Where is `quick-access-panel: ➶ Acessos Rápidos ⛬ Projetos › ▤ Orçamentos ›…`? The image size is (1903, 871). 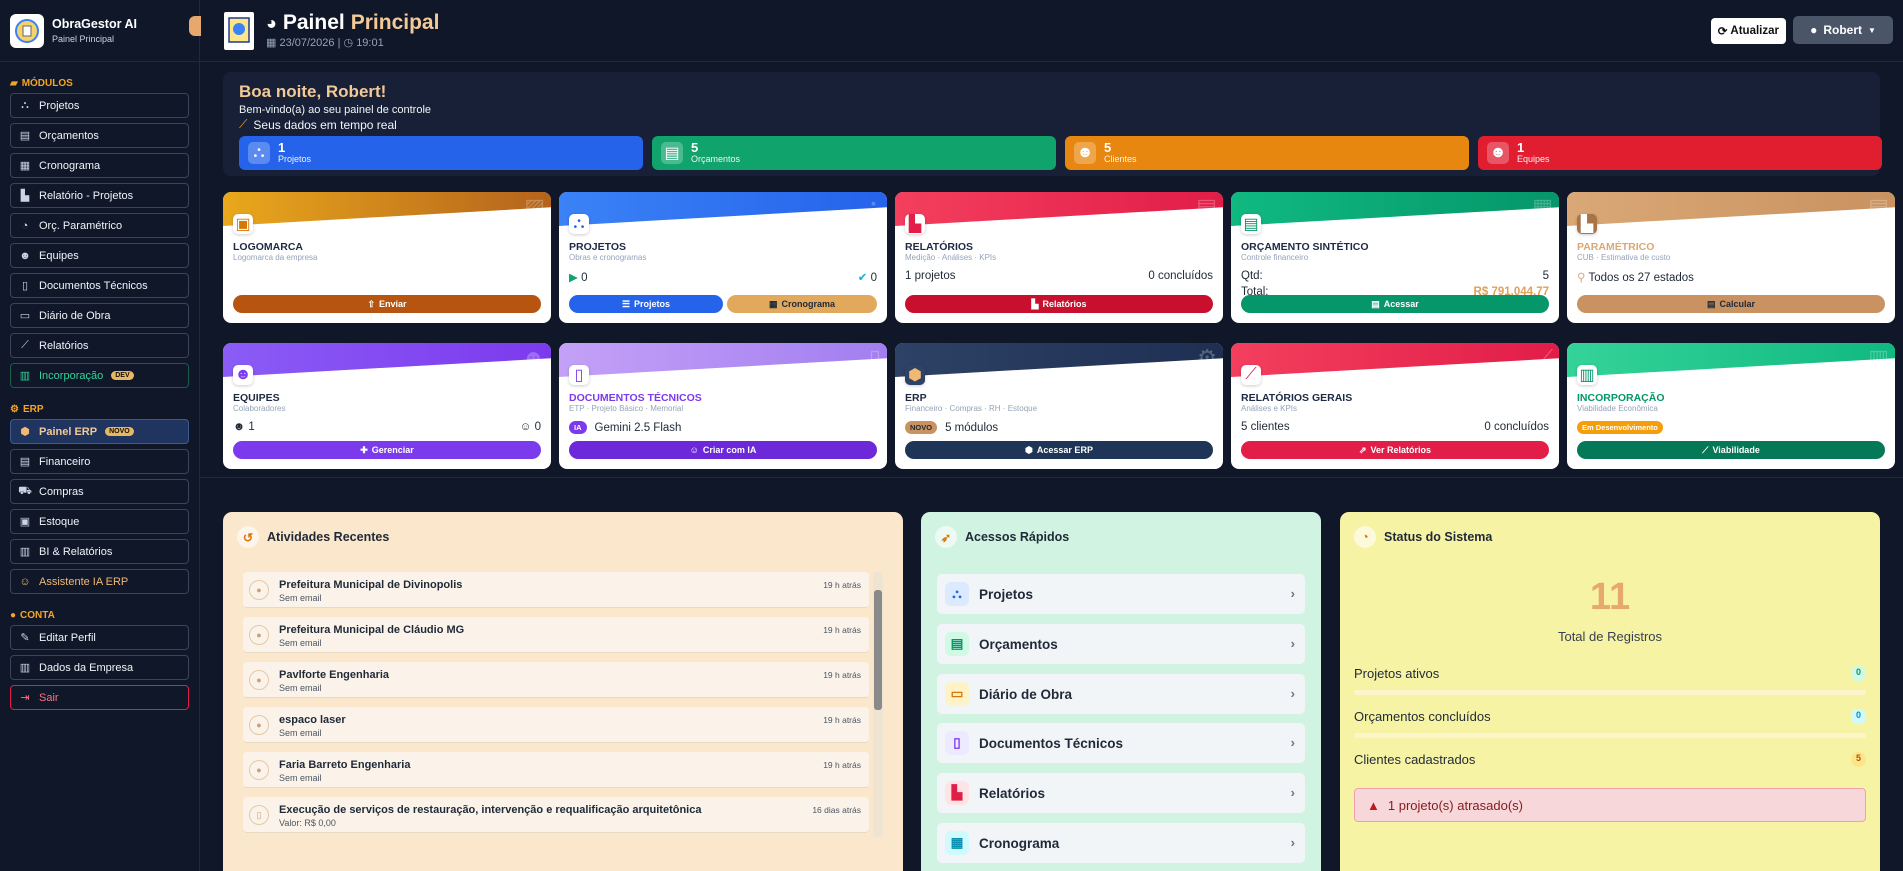
quick-access-panel: ➶ Acessos Rápidos ⛬ Projetos › ▤ Orçamentos ›… is located at coordinates (1121, 691).